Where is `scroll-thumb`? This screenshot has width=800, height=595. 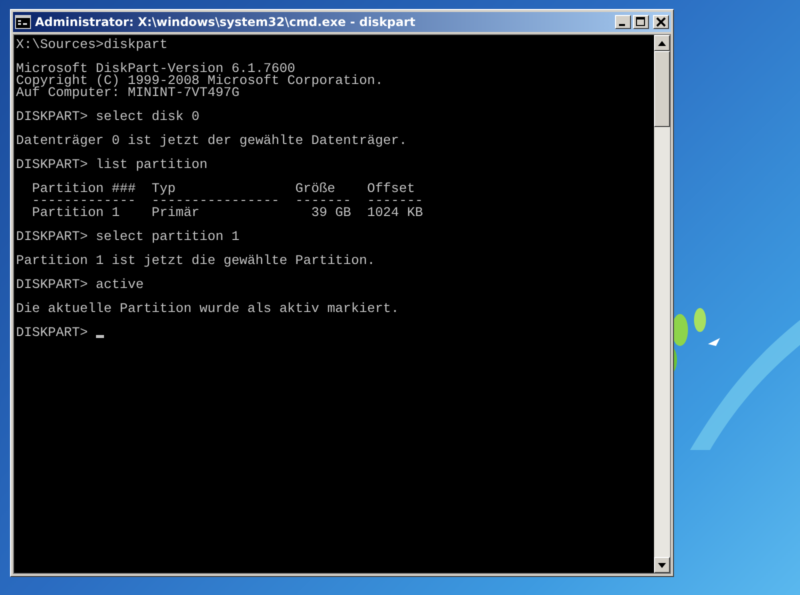 scroll-thumb is located at coordinates (662, 89).